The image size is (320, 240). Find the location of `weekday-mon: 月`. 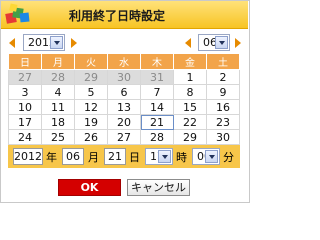

weekday-mon: 月 is located at coordinates (58, 61).